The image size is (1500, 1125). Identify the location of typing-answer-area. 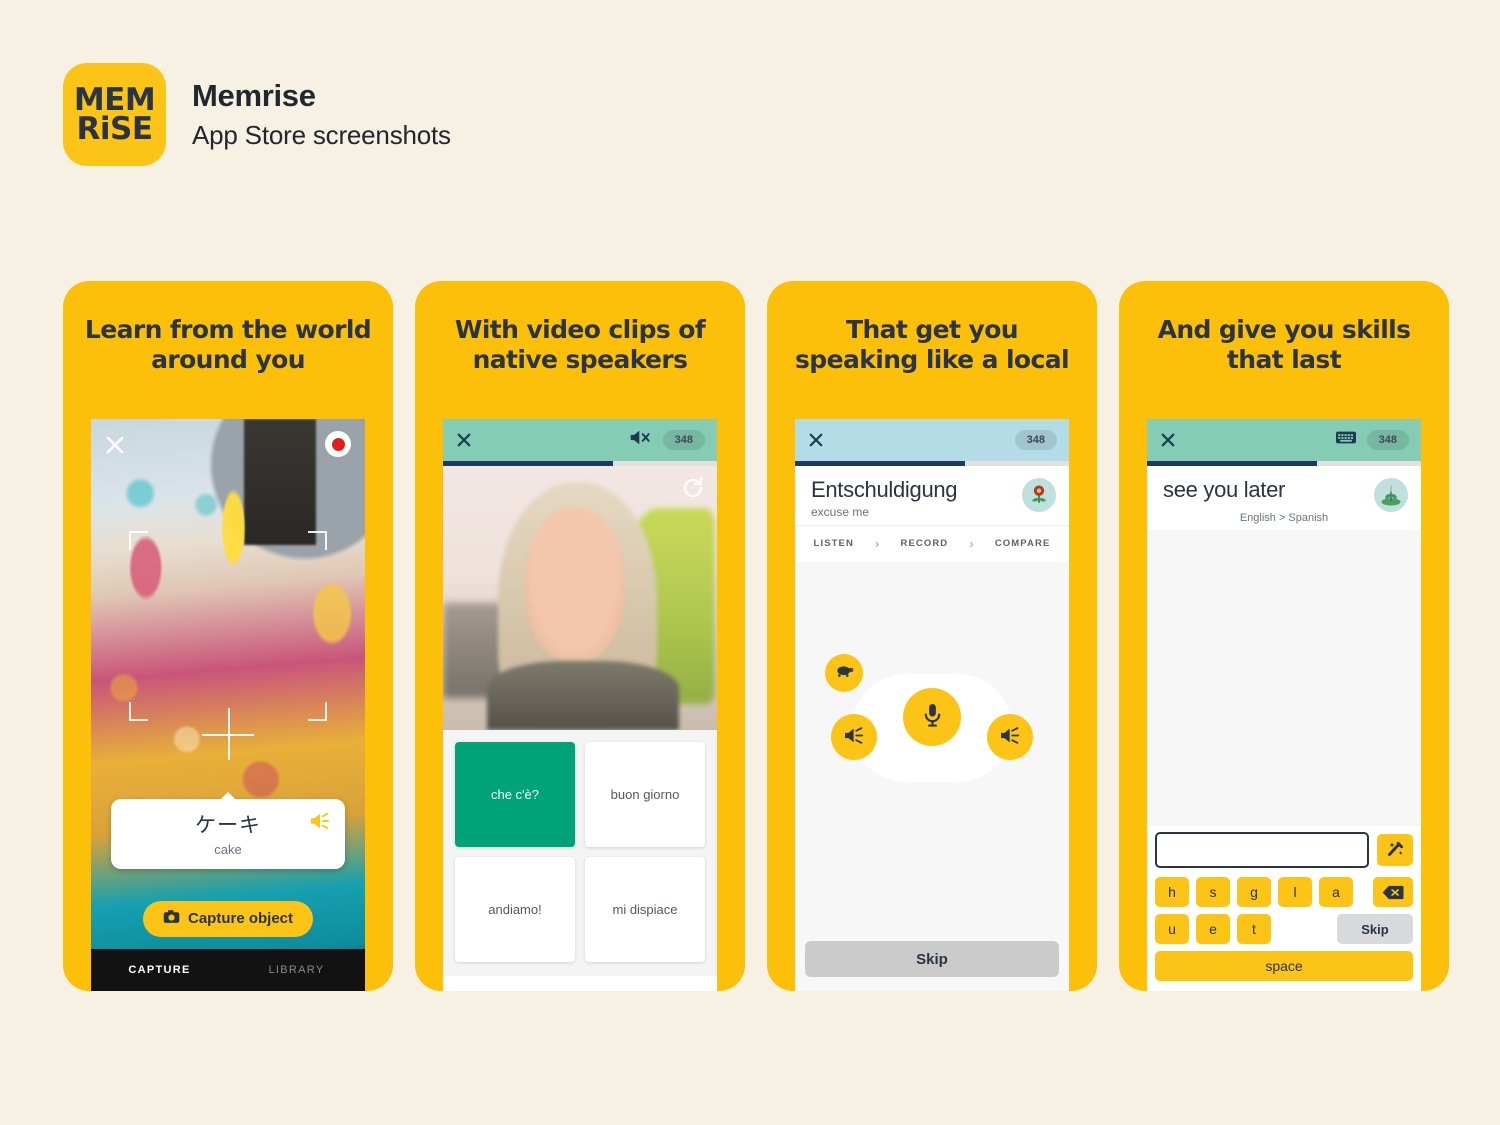
(1284, 678).